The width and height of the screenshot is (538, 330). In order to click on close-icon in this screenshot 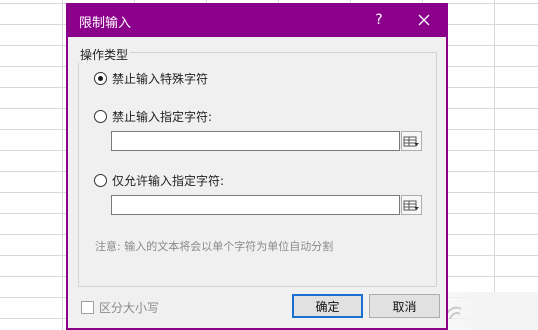, I will do `click(424, 20)`.